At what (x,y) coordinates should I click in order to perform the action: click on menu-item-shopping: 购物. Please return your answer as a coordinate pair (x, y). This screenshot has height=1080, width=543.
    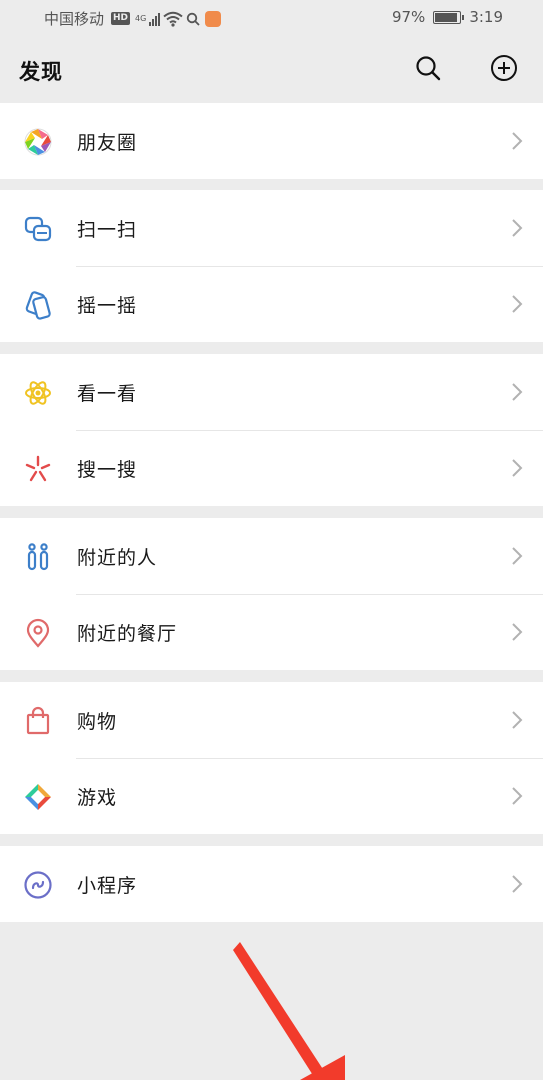
    Looking at the image, I should click on (271, 720).